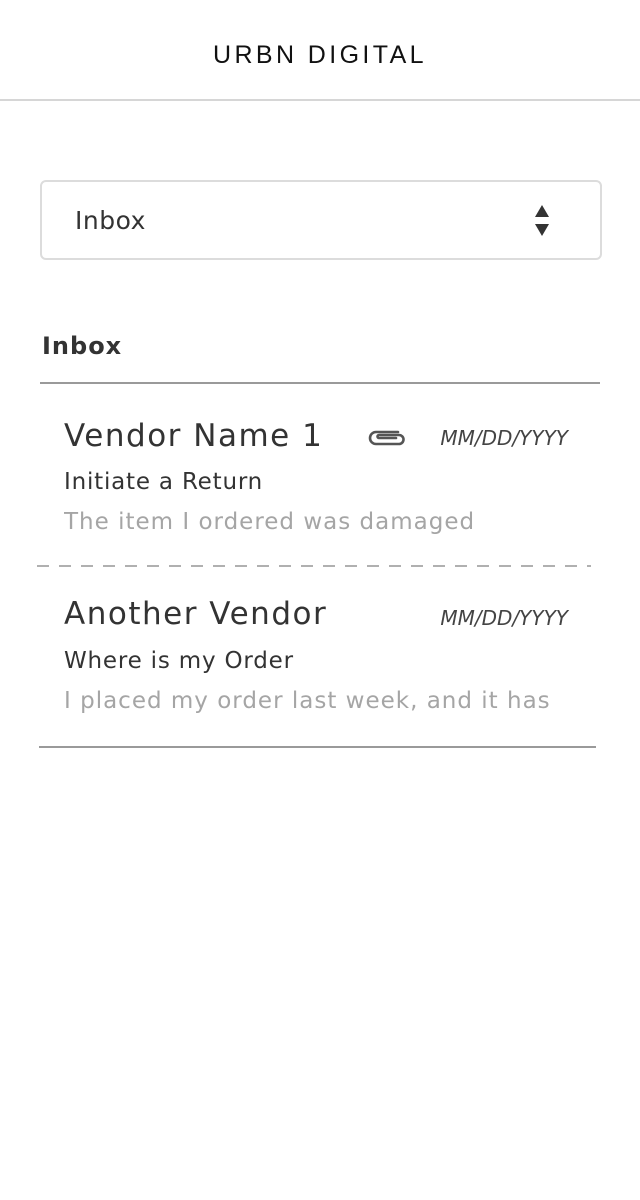 This screenshot has height=1200, width=640. Describe the element at coordinates (321, 220) in the screenshot. I see `folder-select: Inbox` at that location.